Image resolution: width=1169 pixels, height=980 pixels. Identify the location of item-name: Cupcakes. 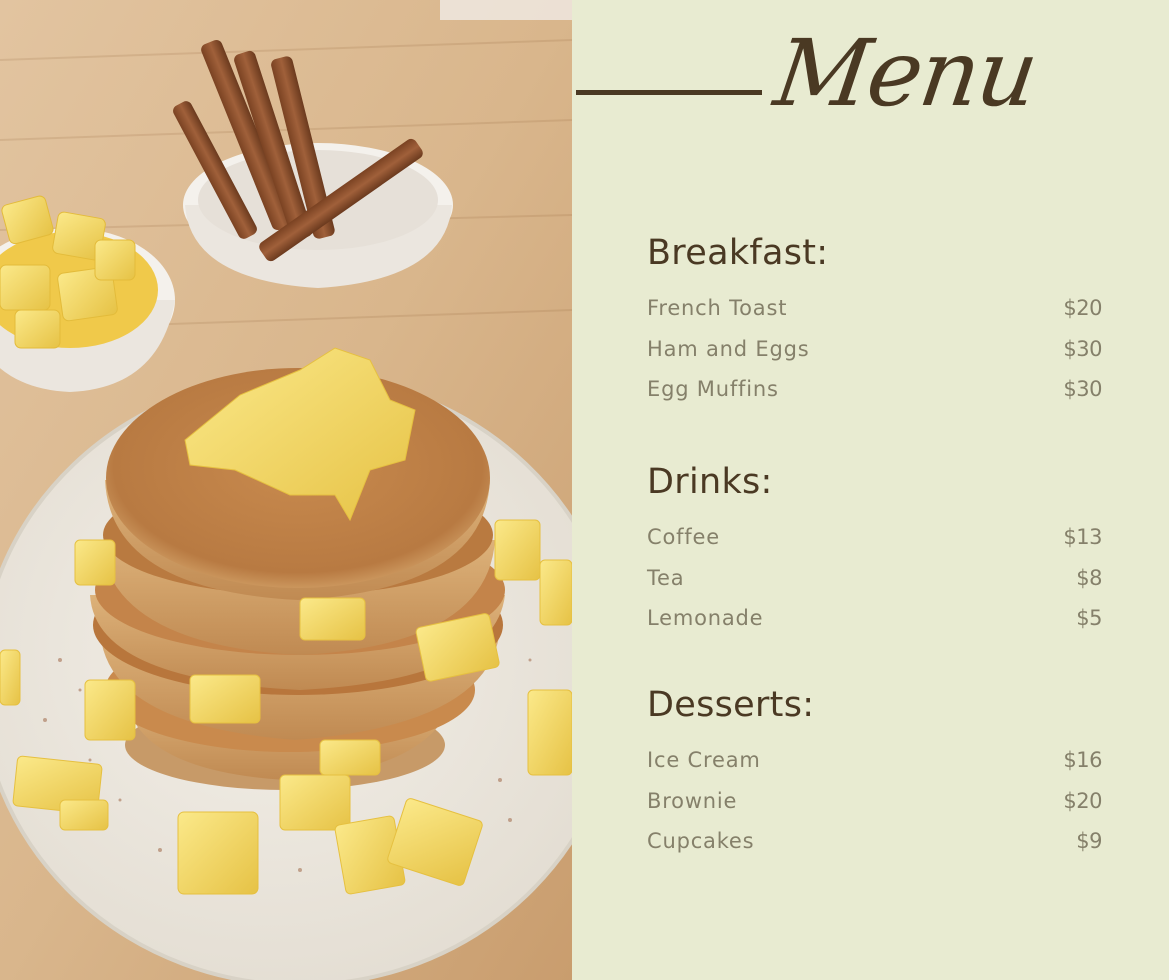
(701, 841).